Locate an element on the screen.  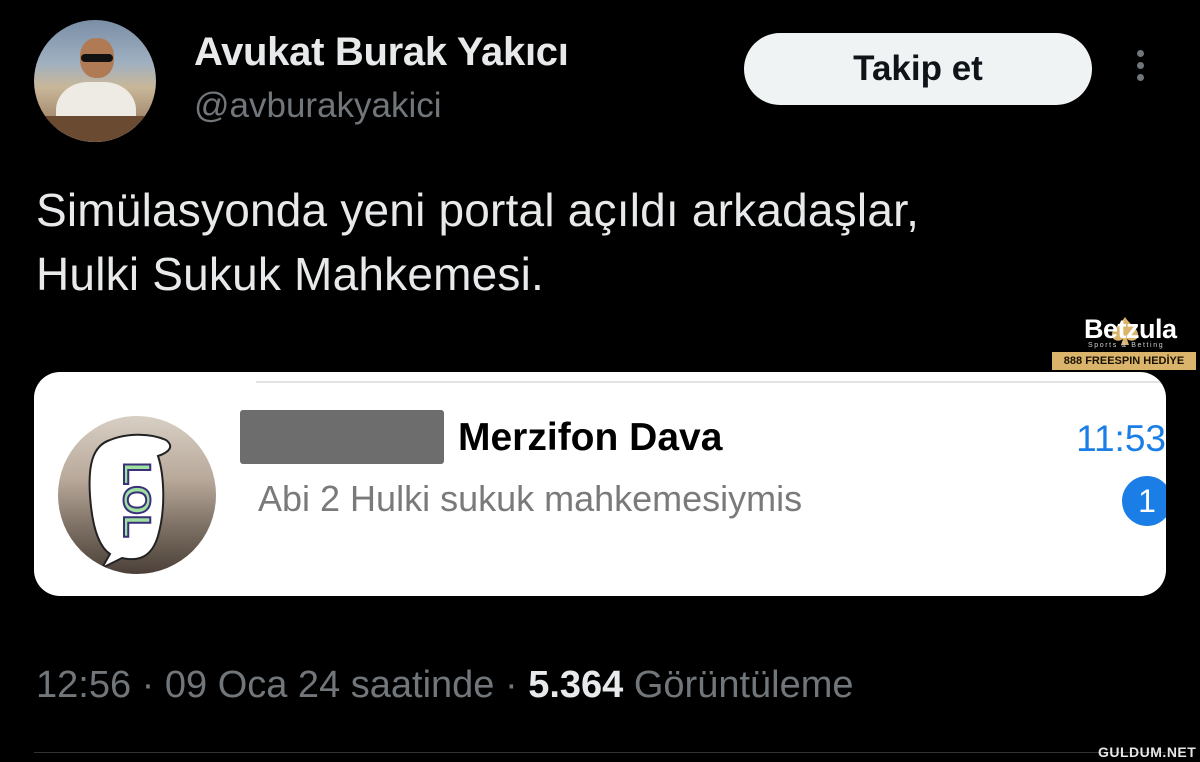
chat-avatar-text: LOL is located at coordinates (136, 500).